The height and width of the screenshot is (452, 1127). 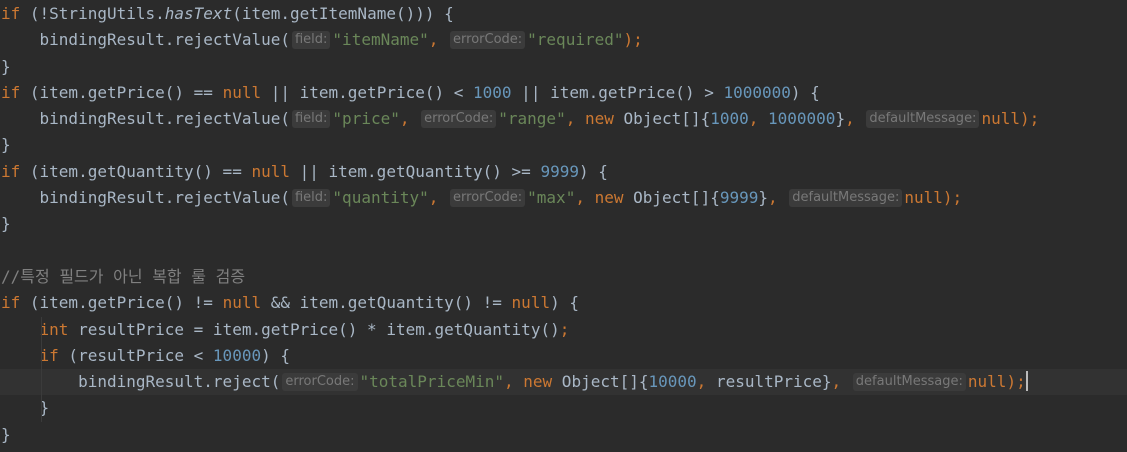 What do you see at coordinates (575, 40) in the screenshot?
I see `code-token: "required"` at bounding box center [575, 40].